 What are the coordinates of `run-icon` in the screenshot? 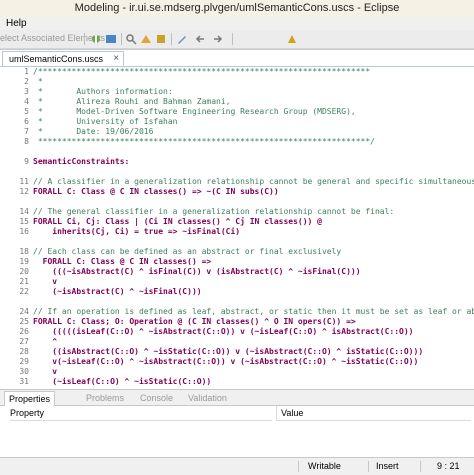 It's located at (111, 39).